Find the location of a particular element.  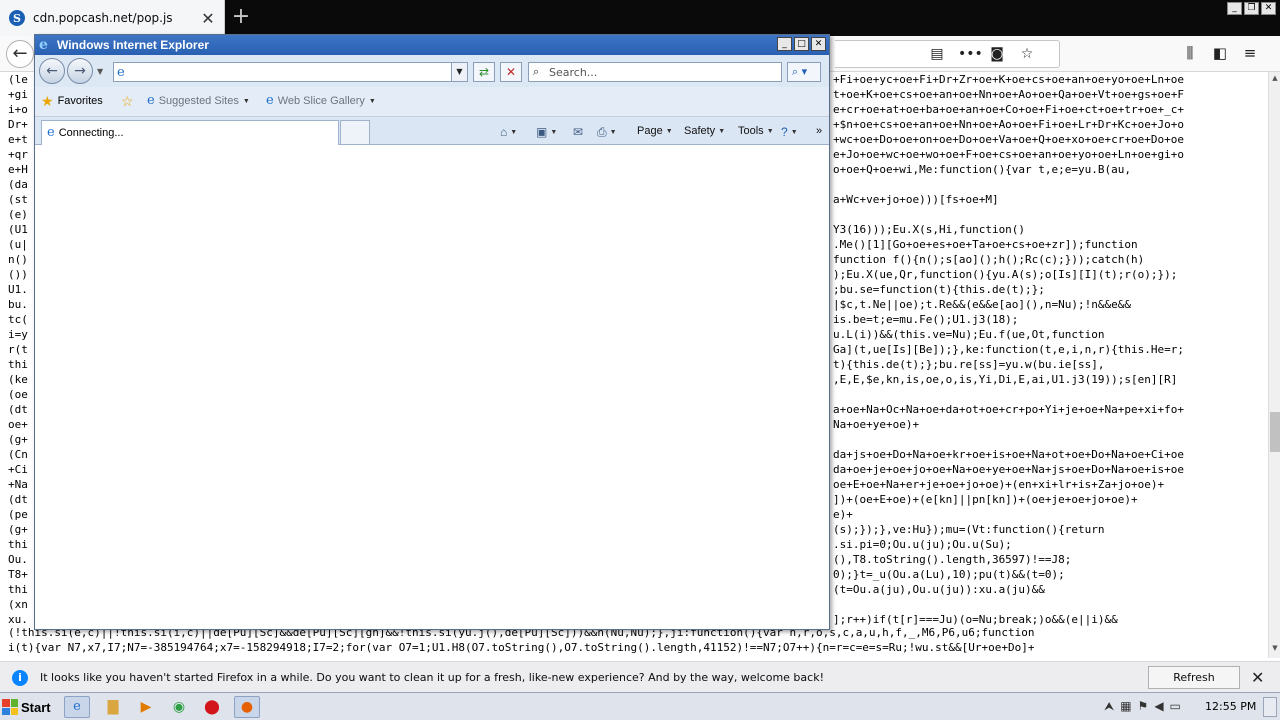

favorites-button: ★ Favorites is located at coordinates (72, 101).